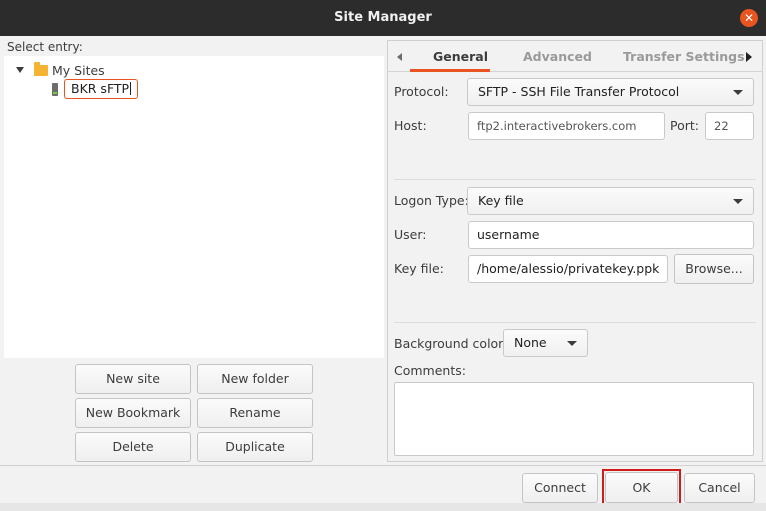 Image resolution: width=766 pixels, height=511 pixels. What do you see at coordinates (78, 70) in the screenshot?
I see `tree-folder-label: My Sites` at bounding box center [78, 70].